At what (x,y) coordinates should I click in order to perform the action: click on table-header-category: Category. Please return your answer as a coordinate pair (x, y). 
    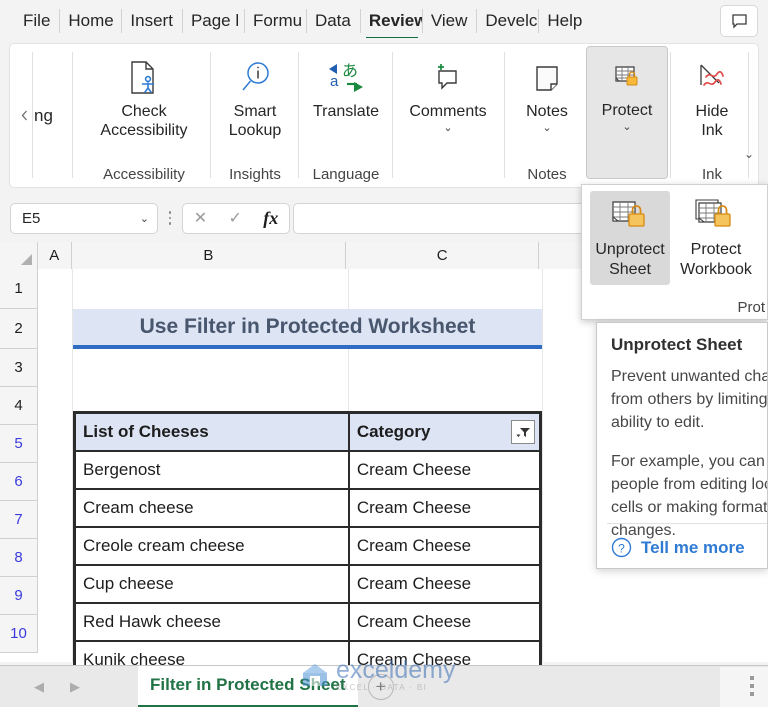
    Looking at the image, I should click on (444, 432).